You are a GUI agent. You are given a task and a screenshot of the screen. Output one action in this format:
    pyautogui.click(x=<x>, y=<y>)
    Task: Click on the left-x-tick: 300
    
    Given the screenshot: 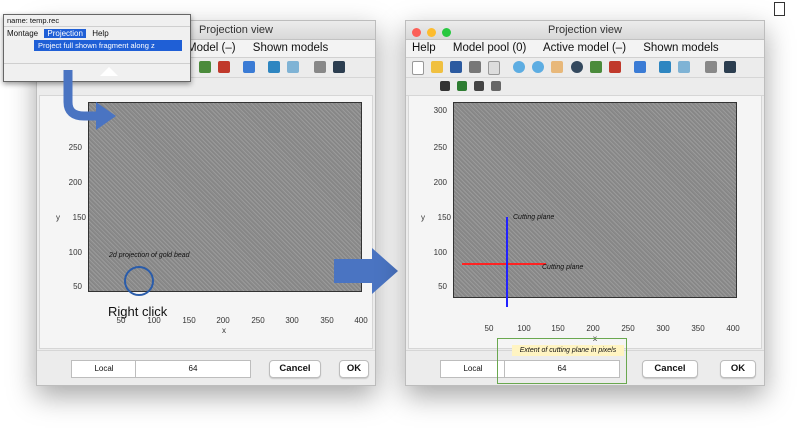 What is the action you would take?
    pyautogui.click(x=292, y=320)
    